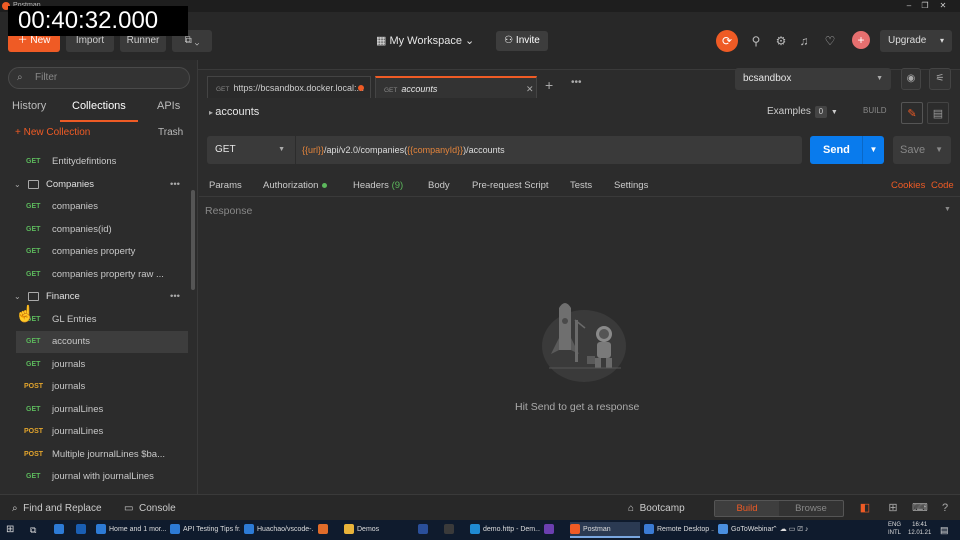 Image resolution: width=960 pixels, height=540 pixels. What do you see at coordinates (656, 508) in the screenshot?
I see `bootcamp-button: ⌂ Bootcamp` at bounding box center [656, 508].